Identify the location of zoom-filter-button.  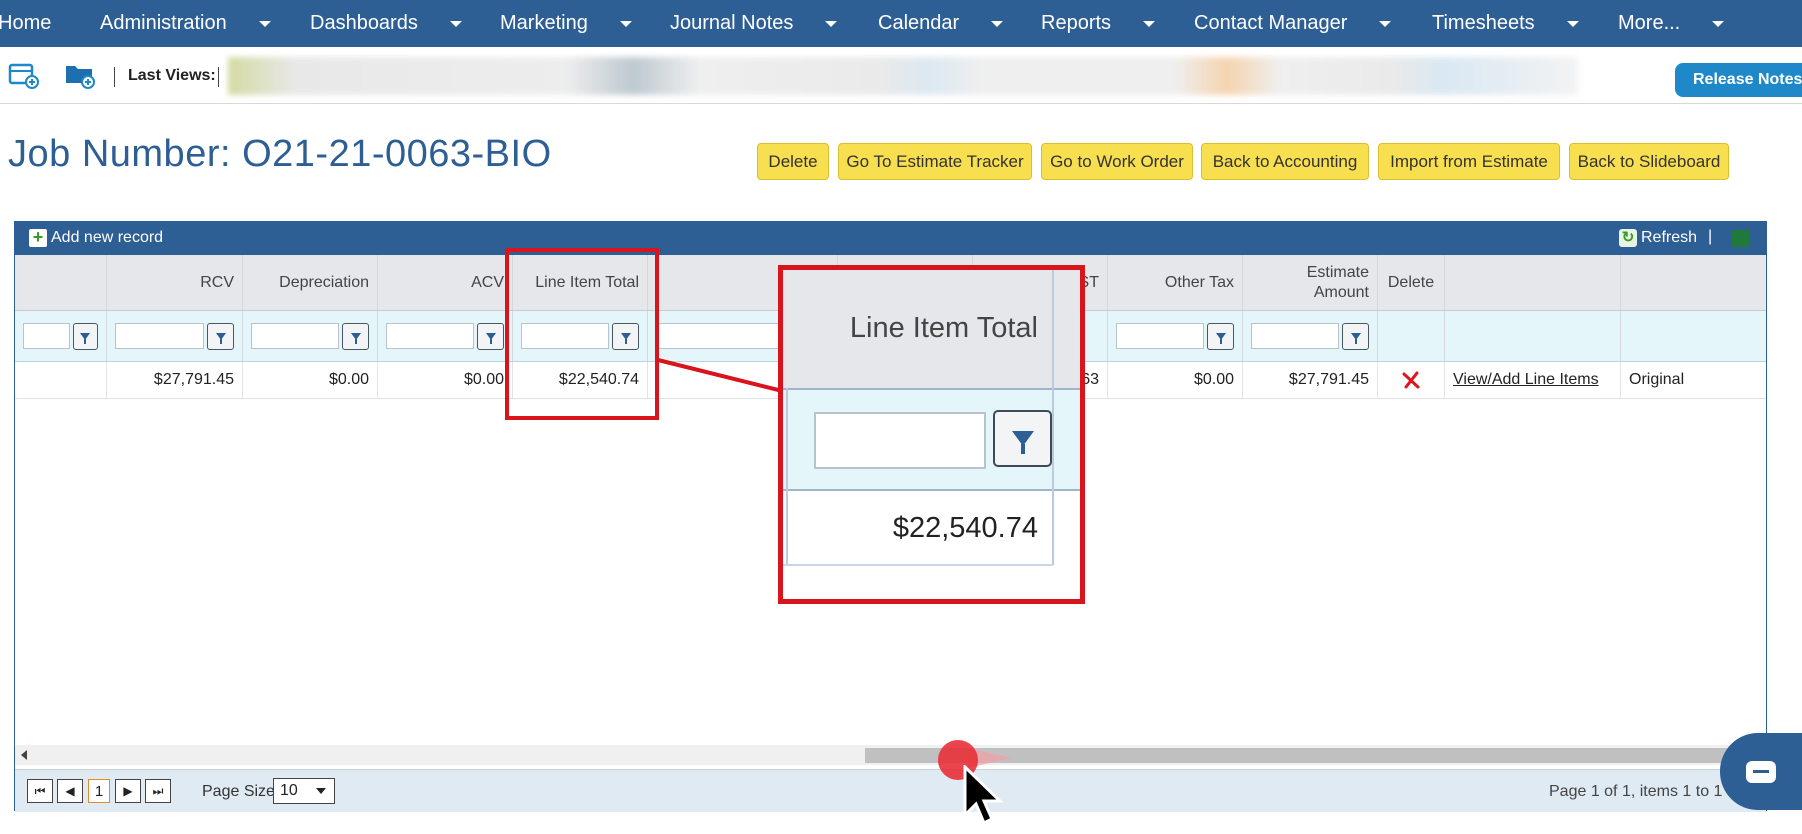
(1022, 438).